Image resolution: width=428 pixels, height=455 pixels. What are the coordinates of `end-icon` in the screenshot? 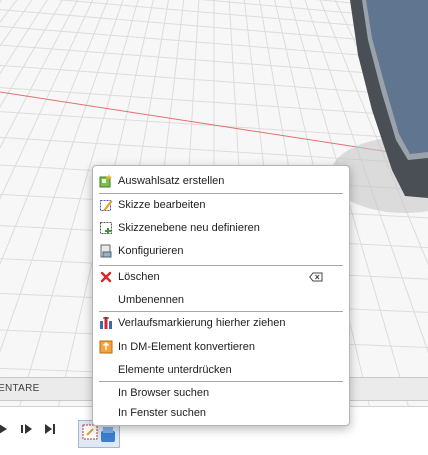 It's located at (50, 429).